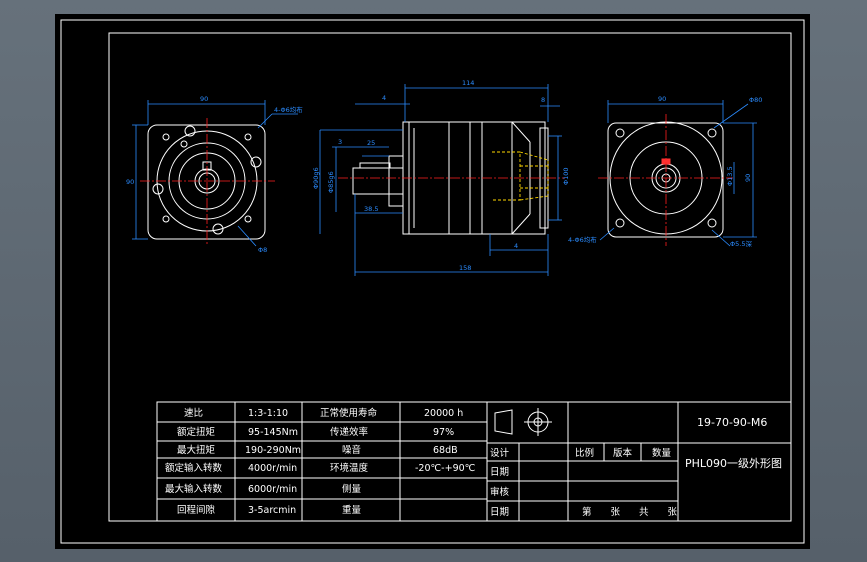  I want to click on spec-label-rated-speed: 额定输入转数, so click(194, 468).